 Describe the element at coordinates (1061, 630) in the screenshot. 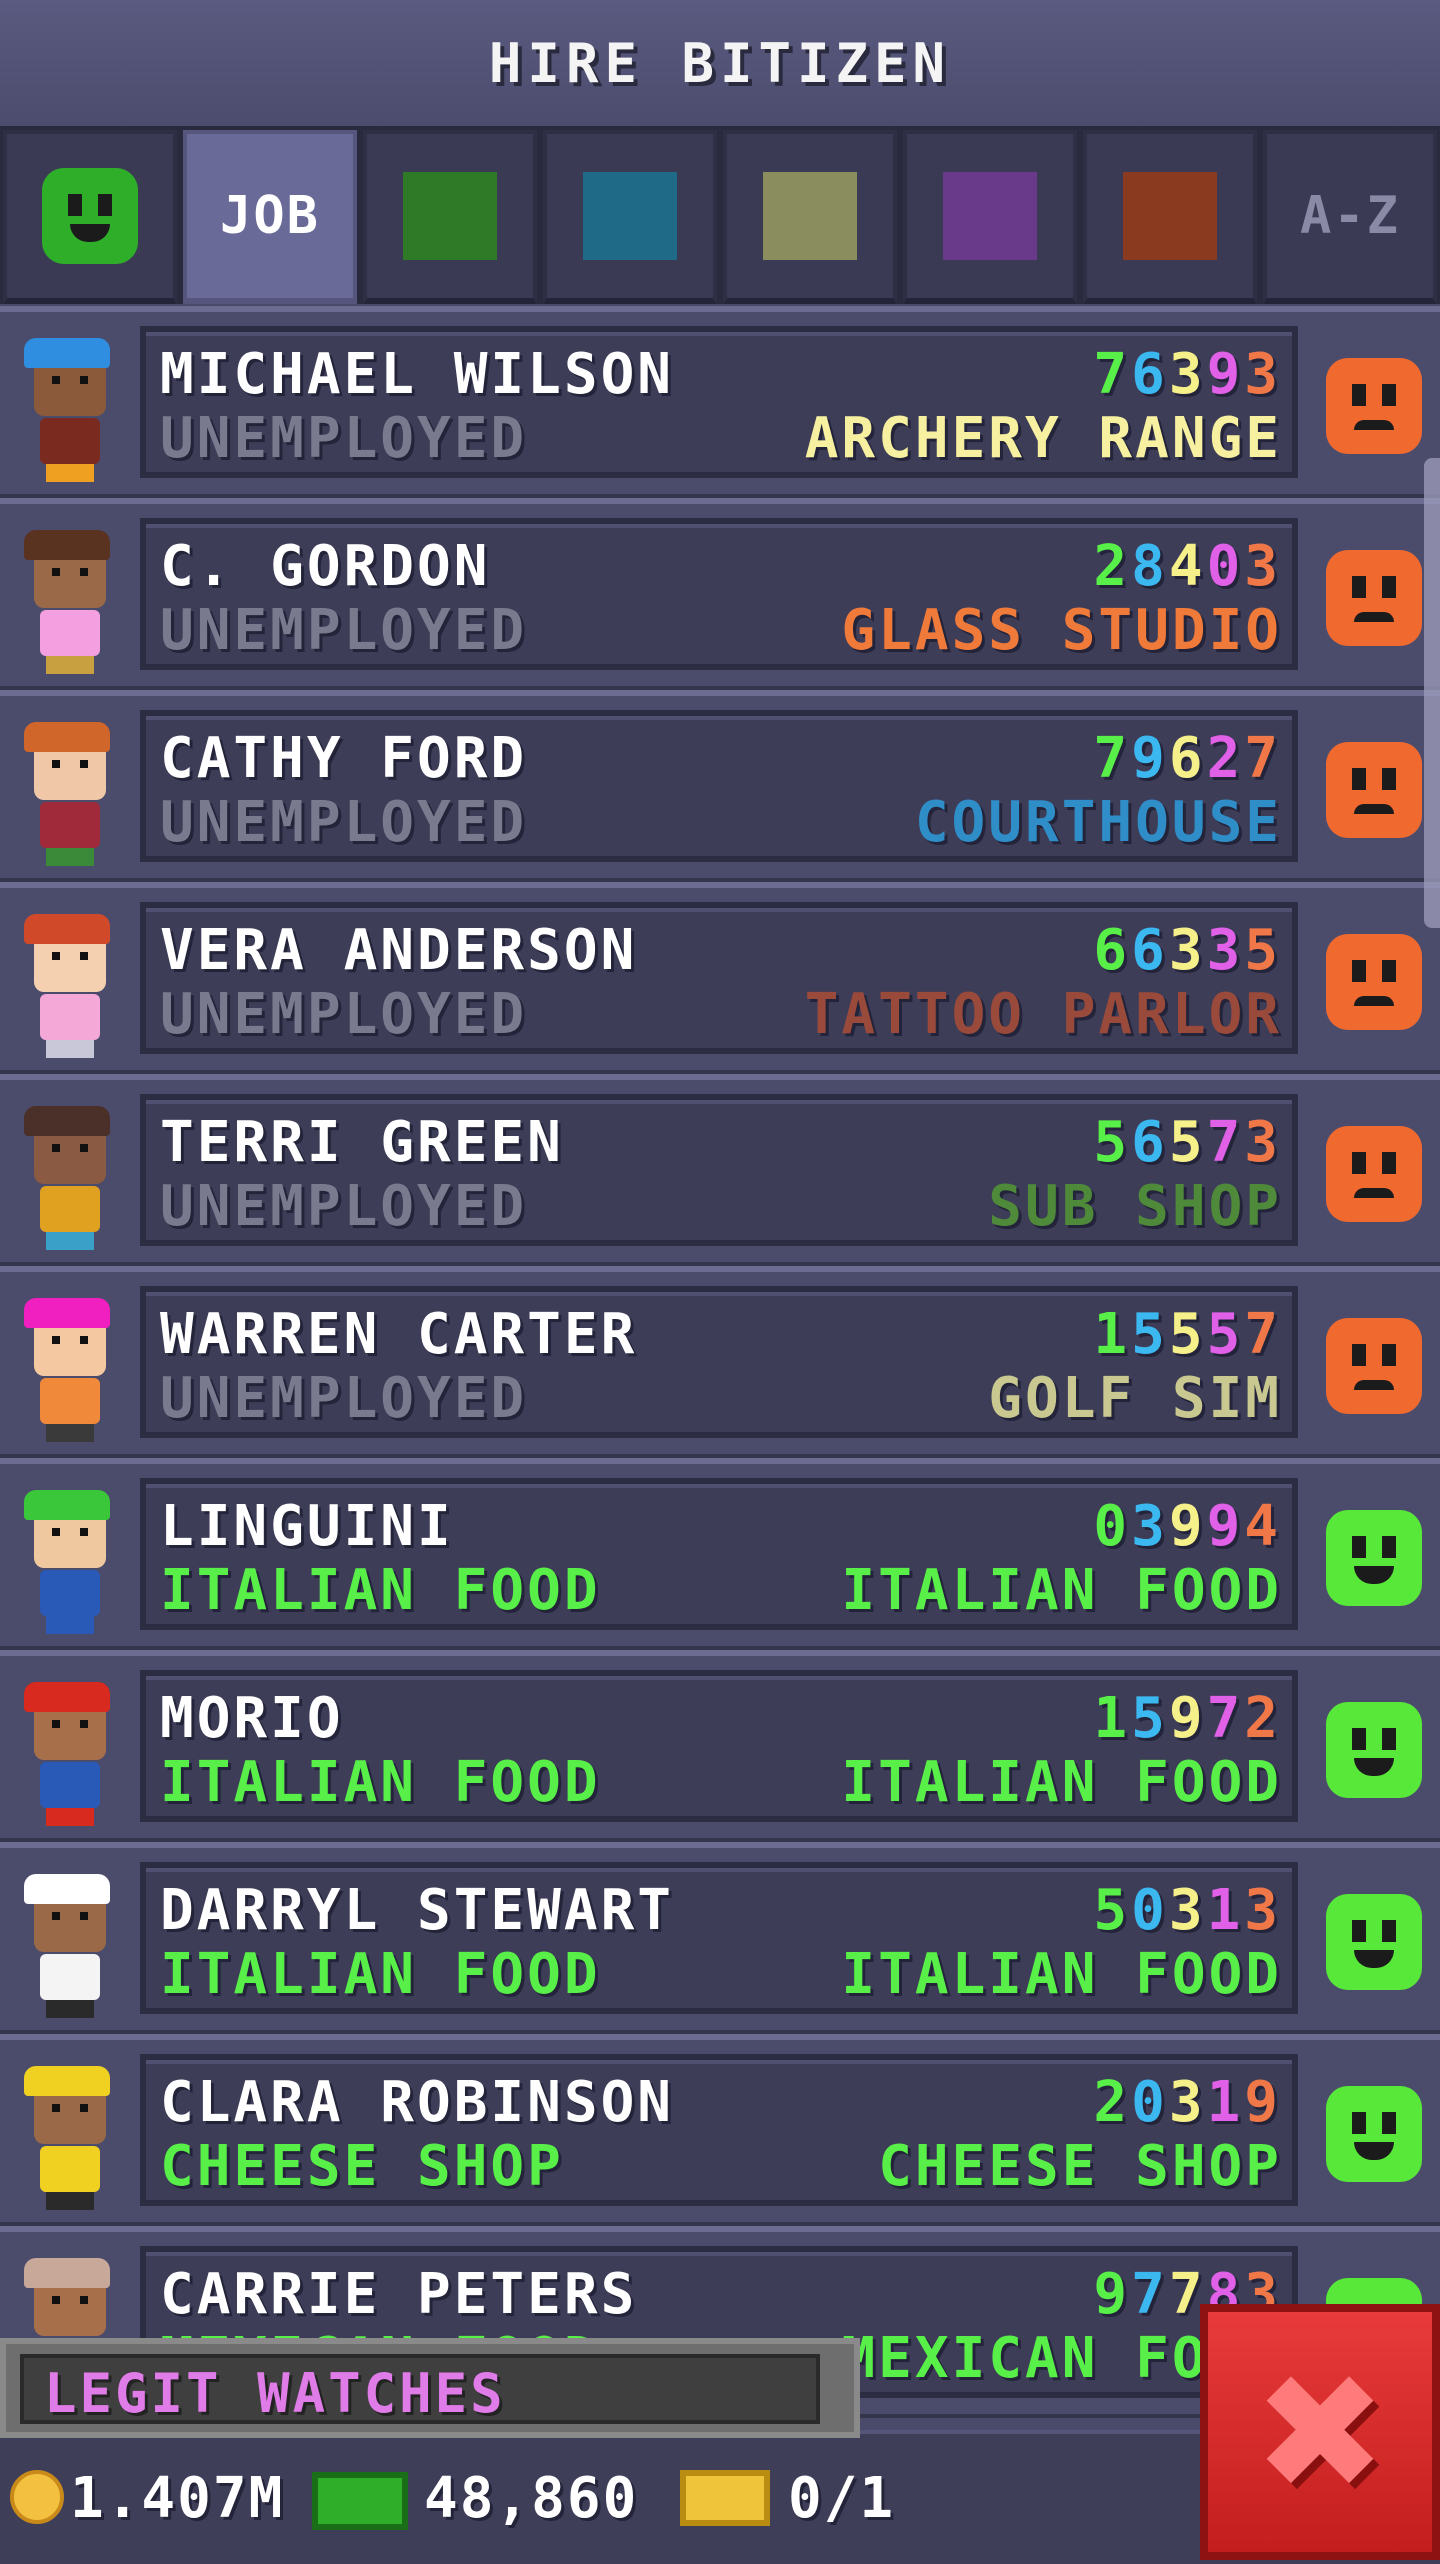

I see `dream-job: GLASS STUDIO` at that location.